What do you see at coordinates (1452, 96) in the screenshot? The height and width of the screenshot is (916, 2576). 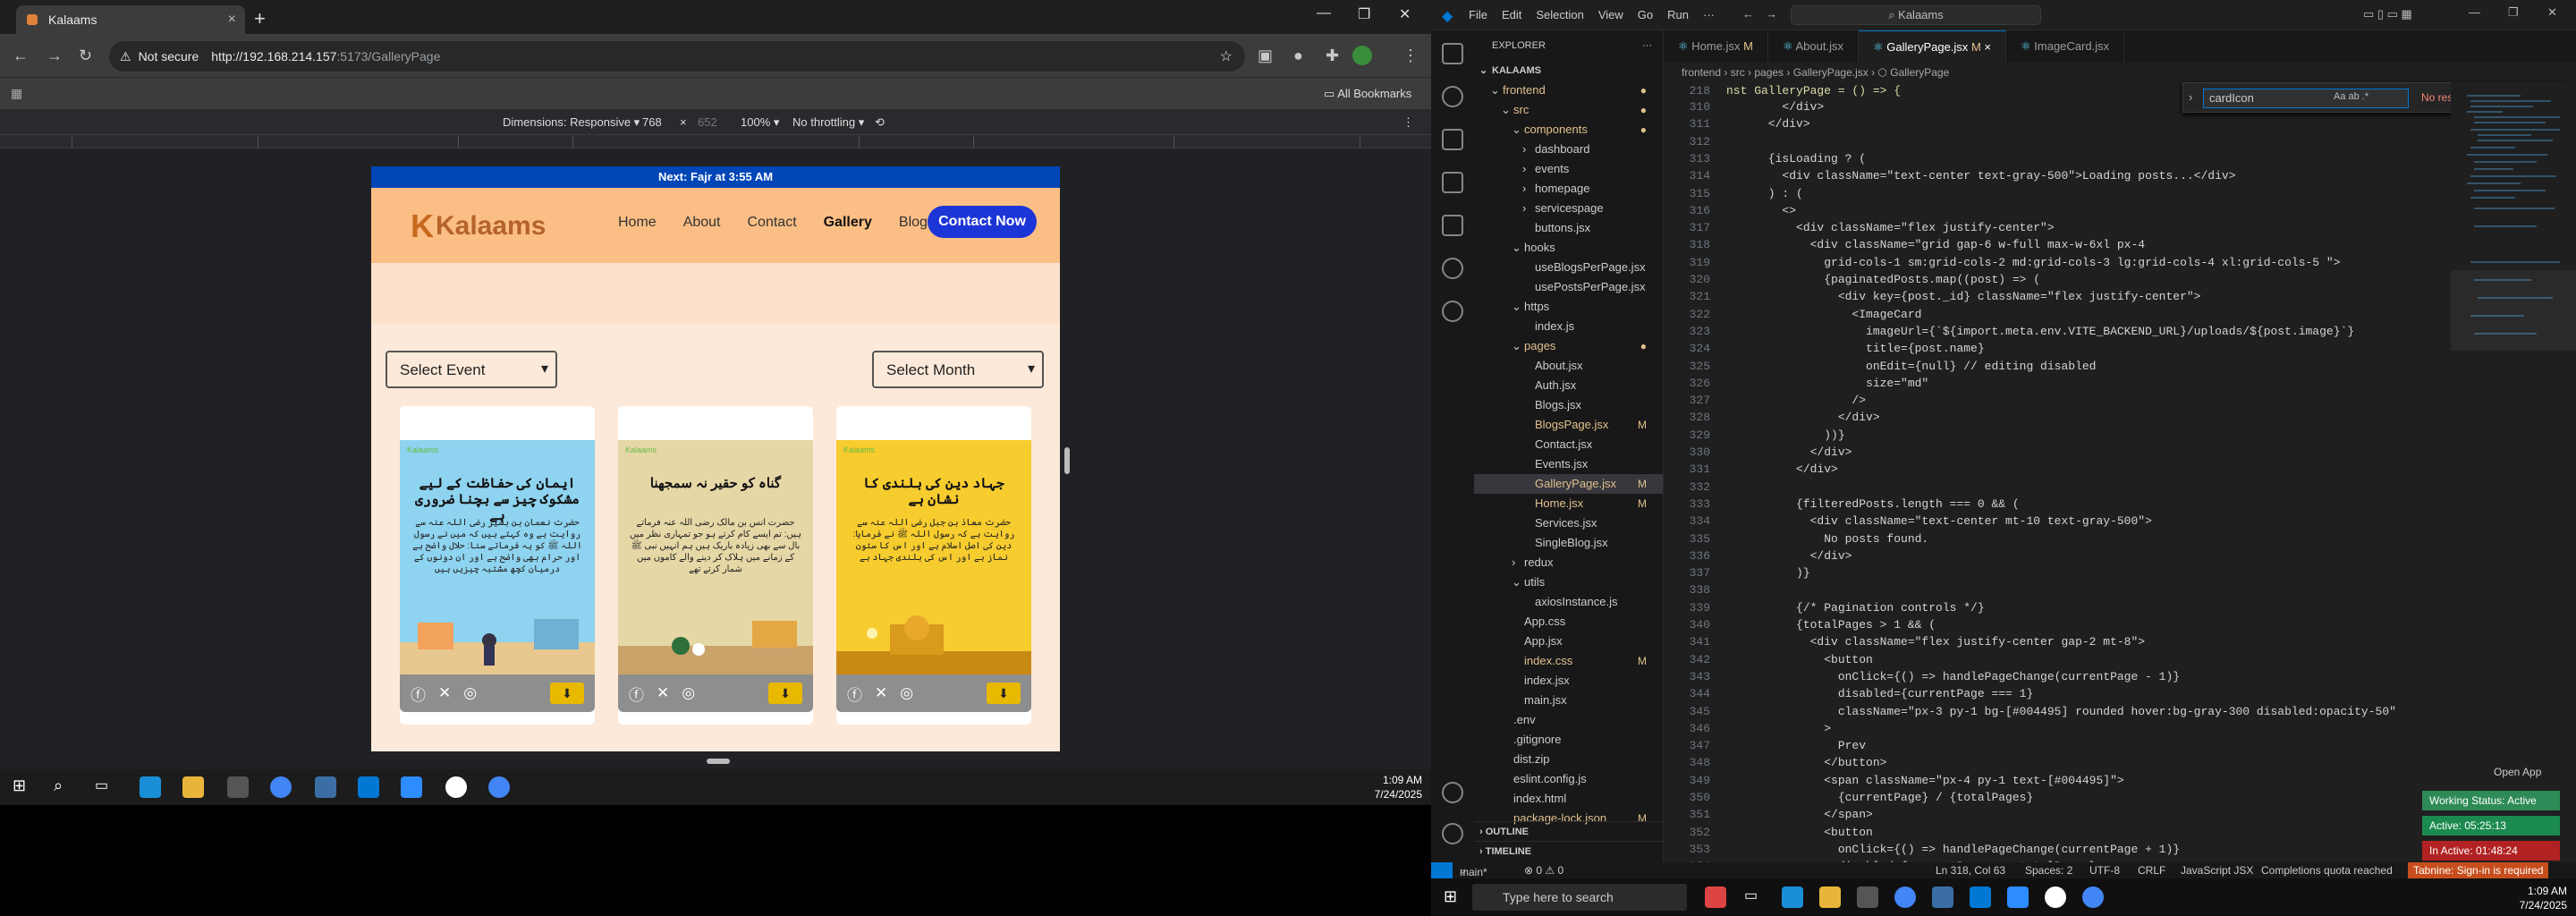 I see `search-icon` at bounding box center [1452, 96].